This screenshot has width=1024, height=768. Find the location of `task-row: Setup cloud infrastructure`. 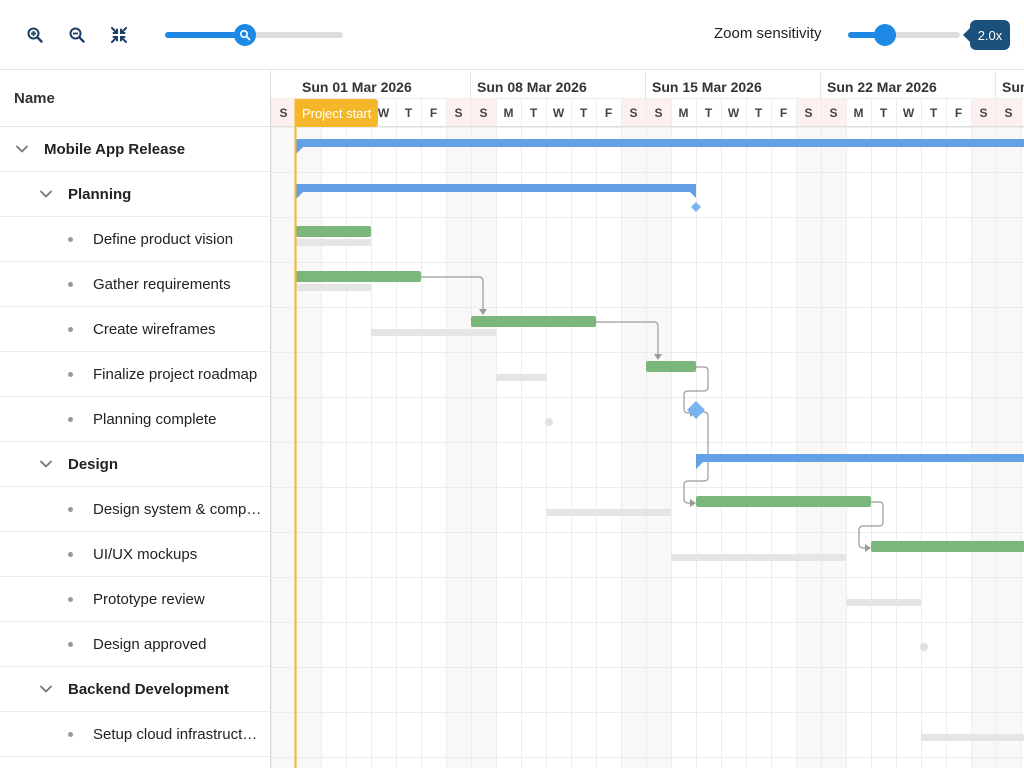

task-row: Setup cloud infrastructure is located at coordinates (135, 734).